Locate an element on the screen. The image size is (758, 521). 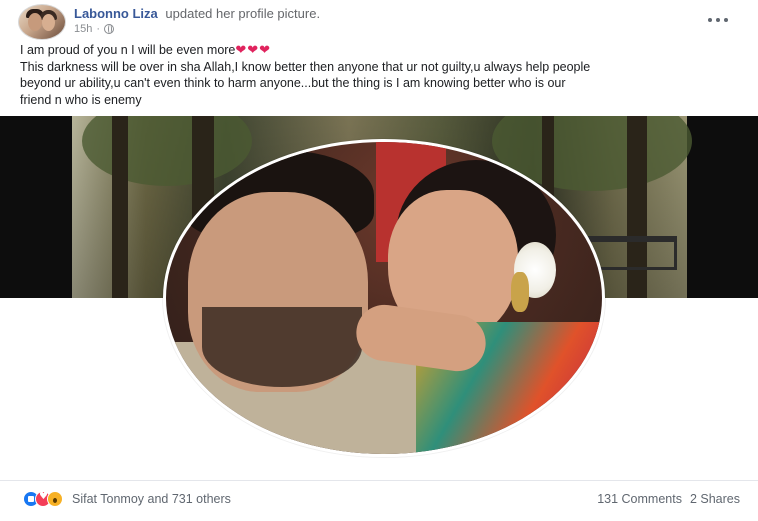
post-stats: 131 Comments 2 Shares is located at coordinates (668, 499).